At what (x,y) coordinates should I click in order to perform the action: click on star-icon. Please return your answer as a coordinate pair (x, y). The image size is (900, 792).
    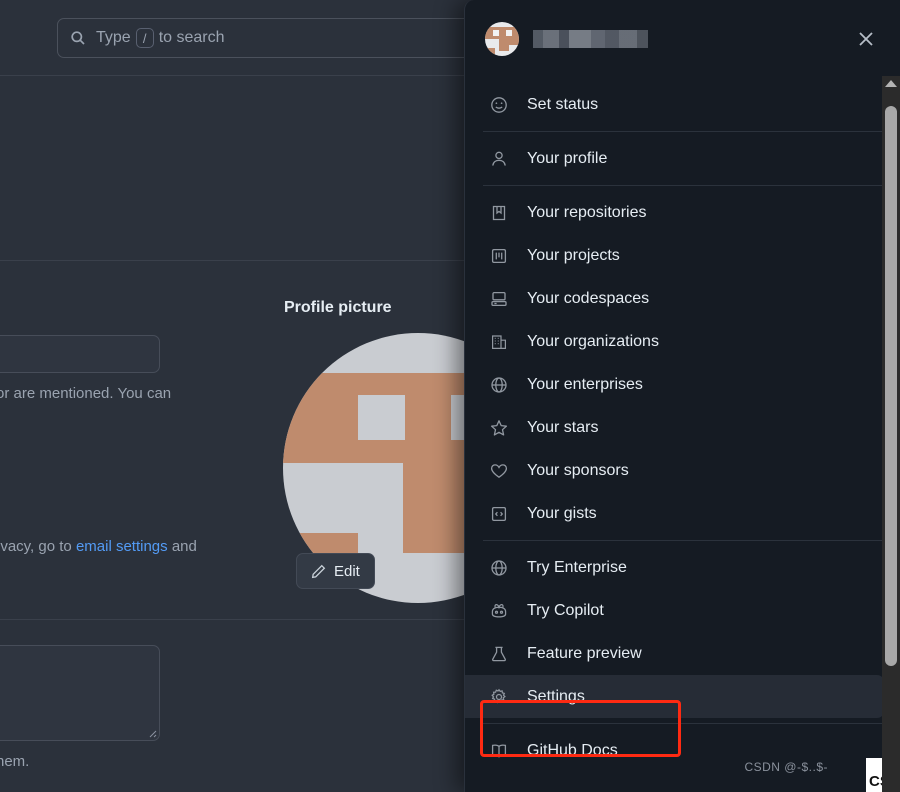
    Looking at the image, I should click on (499, 428).